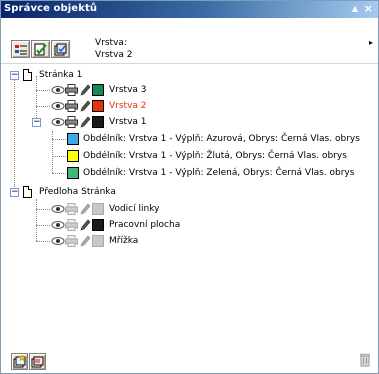 Image resolution: width=379 pixels, height=374 pixels. Describe the element at coordinates (61, 75) in the screenshot. I see `page-label: Stránka 1` at that location.